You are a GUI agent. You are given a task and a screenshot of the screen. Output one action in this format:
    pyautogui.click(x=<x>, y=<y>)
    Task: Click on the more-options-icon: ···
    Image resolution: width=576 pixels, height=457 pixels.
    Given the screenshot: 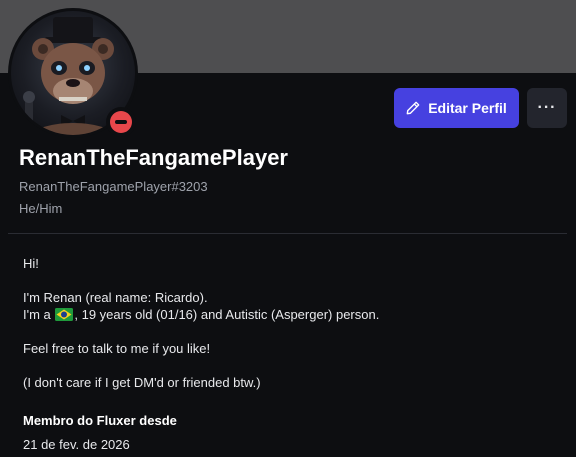 What is the action you would take?
    pyautogui.click(x=547, y=107)
    